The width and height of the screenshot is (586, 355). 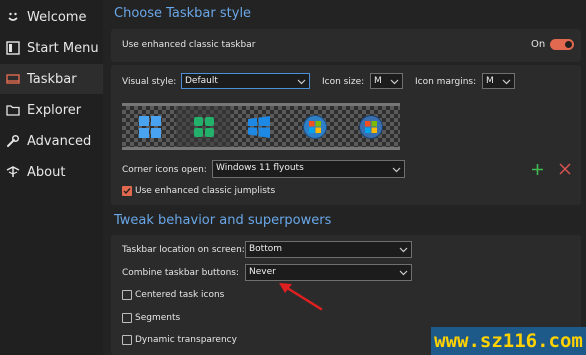 What do you see at coordinates (371, 127) in the screenshot?
I see `windows-vista-orb-icon` at bounding box center [371, 127].